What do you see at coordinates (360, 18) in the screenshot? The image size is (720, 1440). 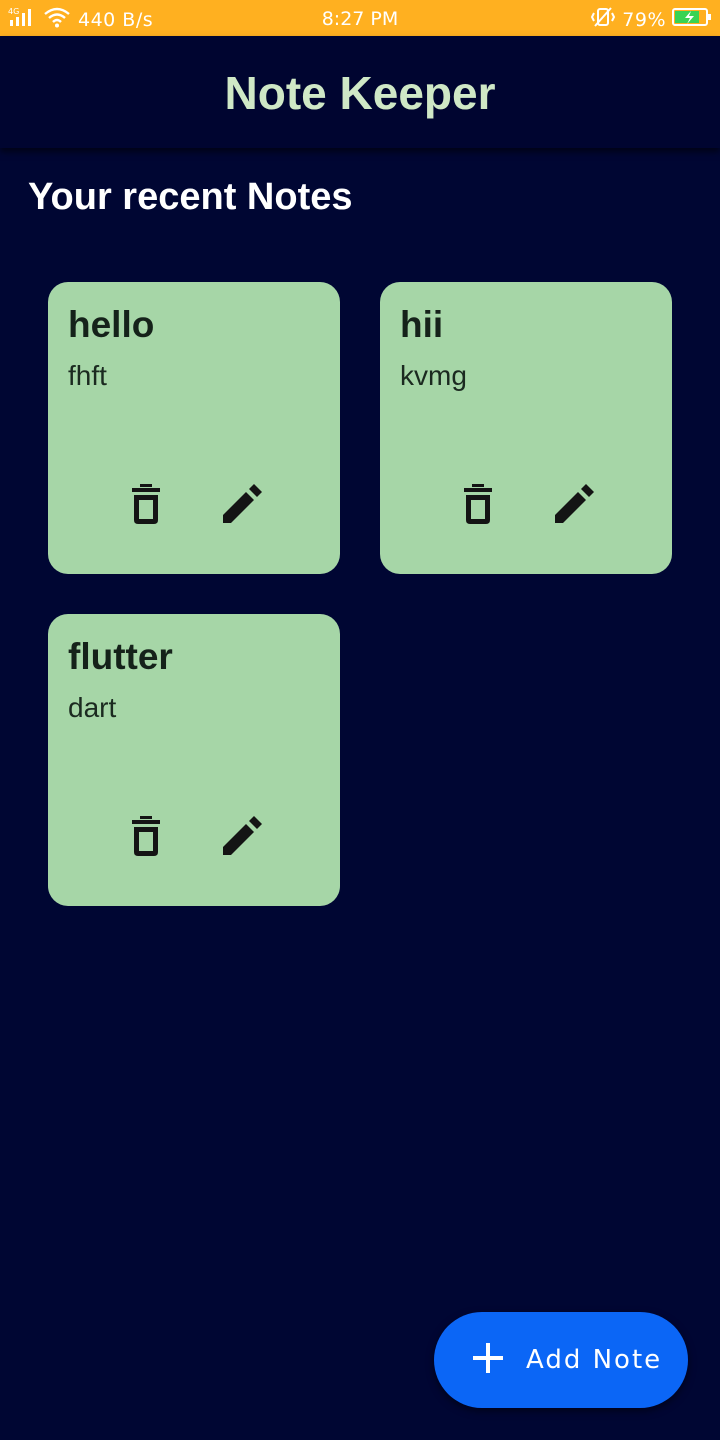 I see `status-bar: 4G 440 B/s 8:27 PM 79%` at bounding box center [360, 18].